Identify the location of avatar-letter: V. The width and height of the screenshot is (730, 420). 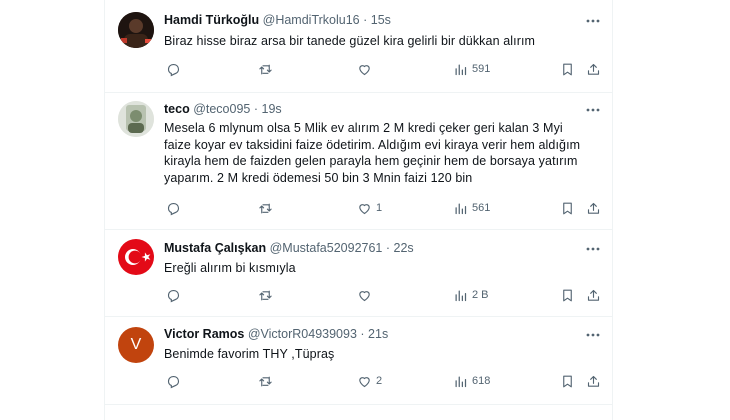
(136, 344).